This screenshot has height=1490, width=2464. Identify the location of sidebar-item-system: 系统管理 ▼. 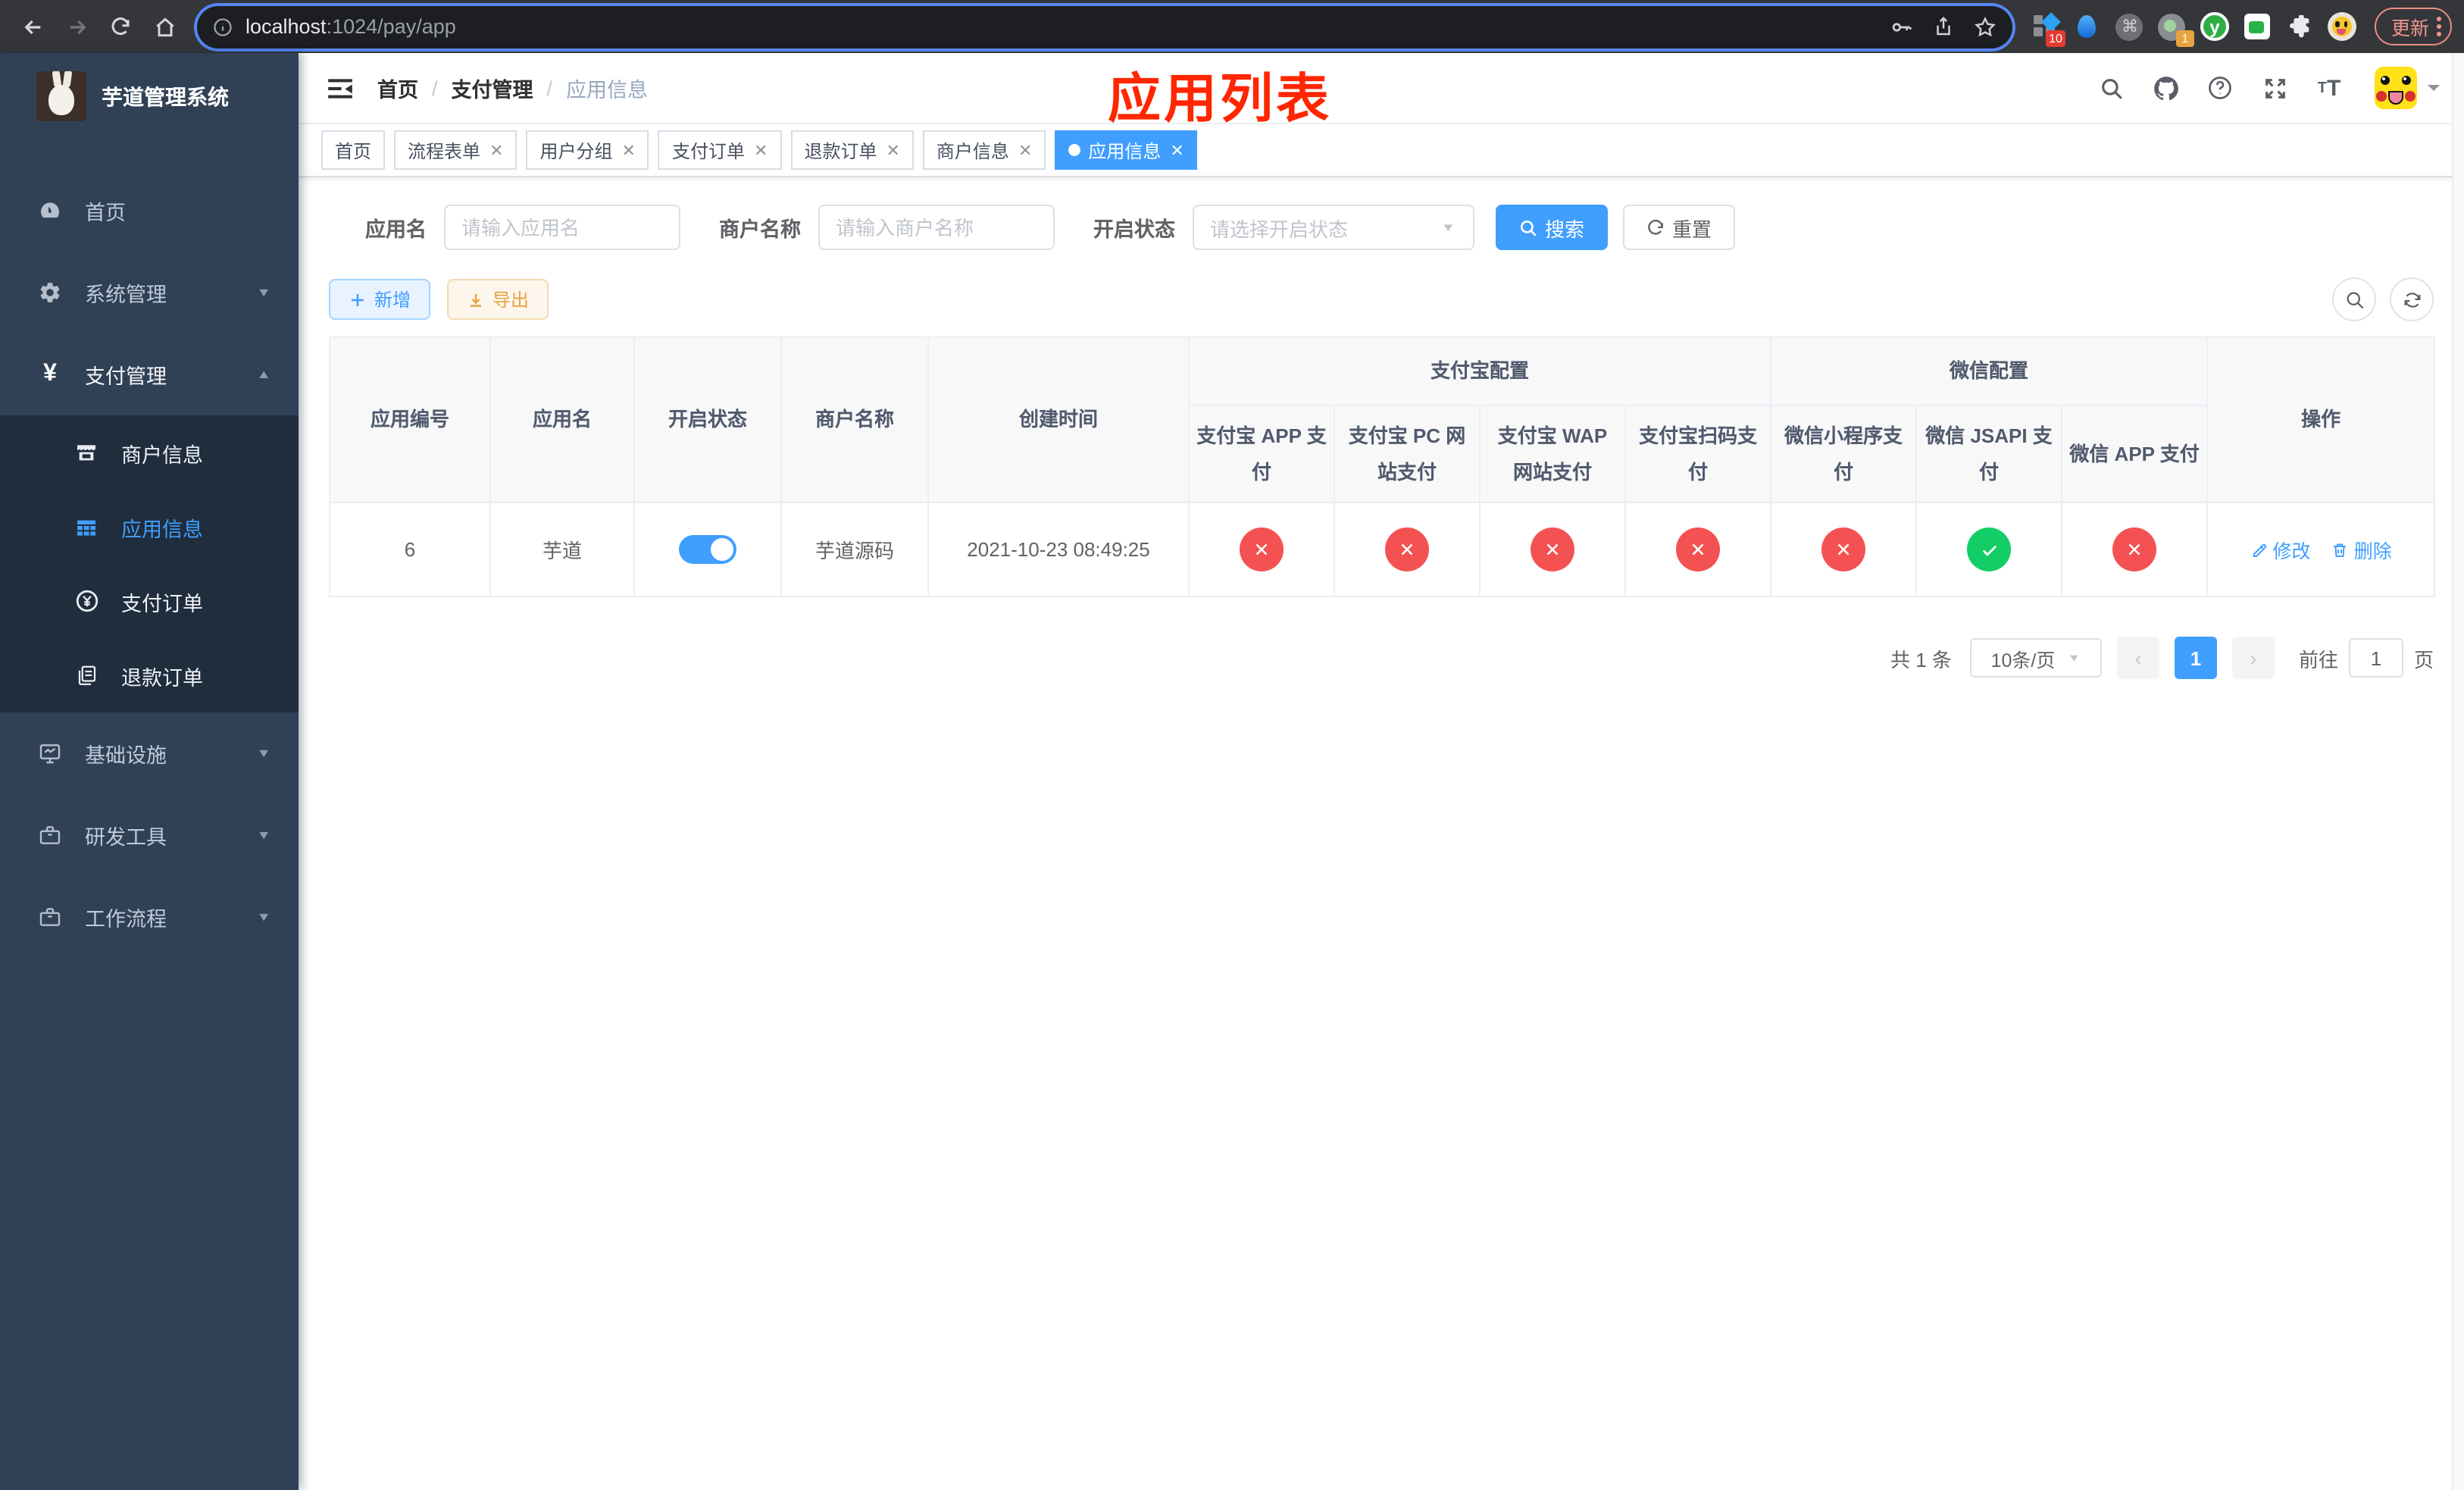
(149, 292).